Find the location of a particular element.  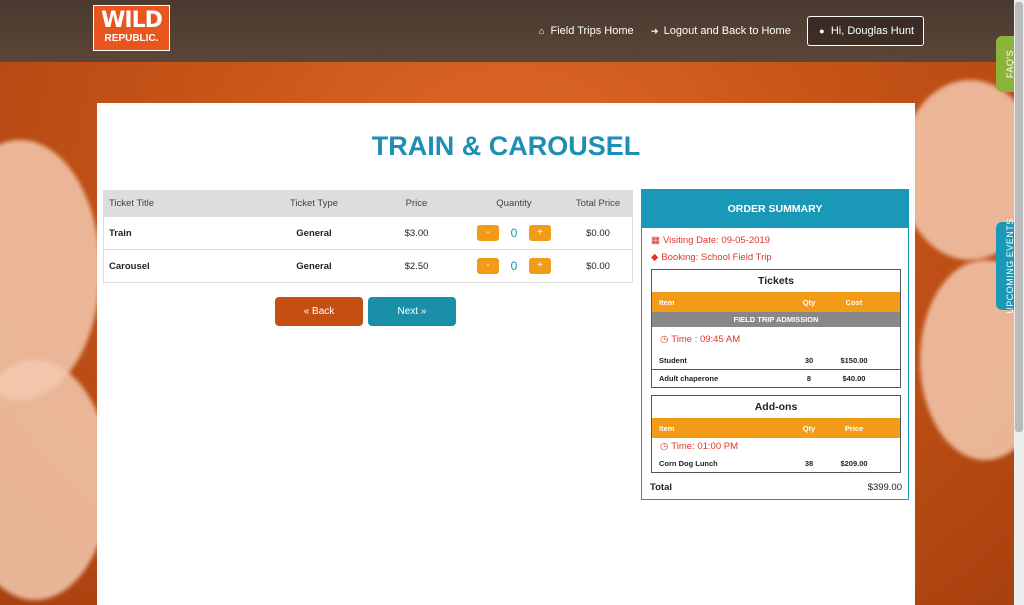

nav-field-trips-home: ⌂ Field Trips Home is located at coordinates (585, 31).